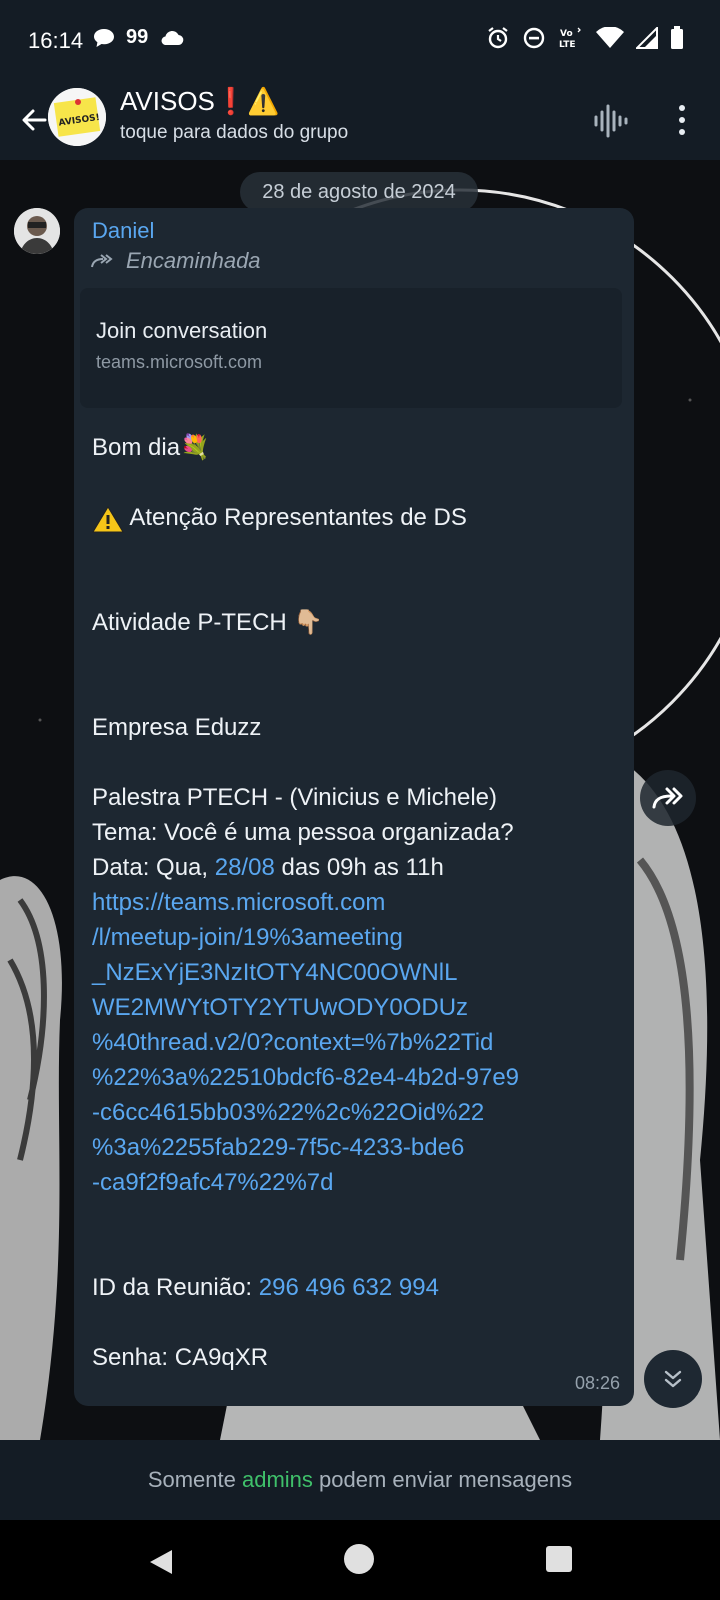  I want to click on arrow-left-icon, so click(34, 120).